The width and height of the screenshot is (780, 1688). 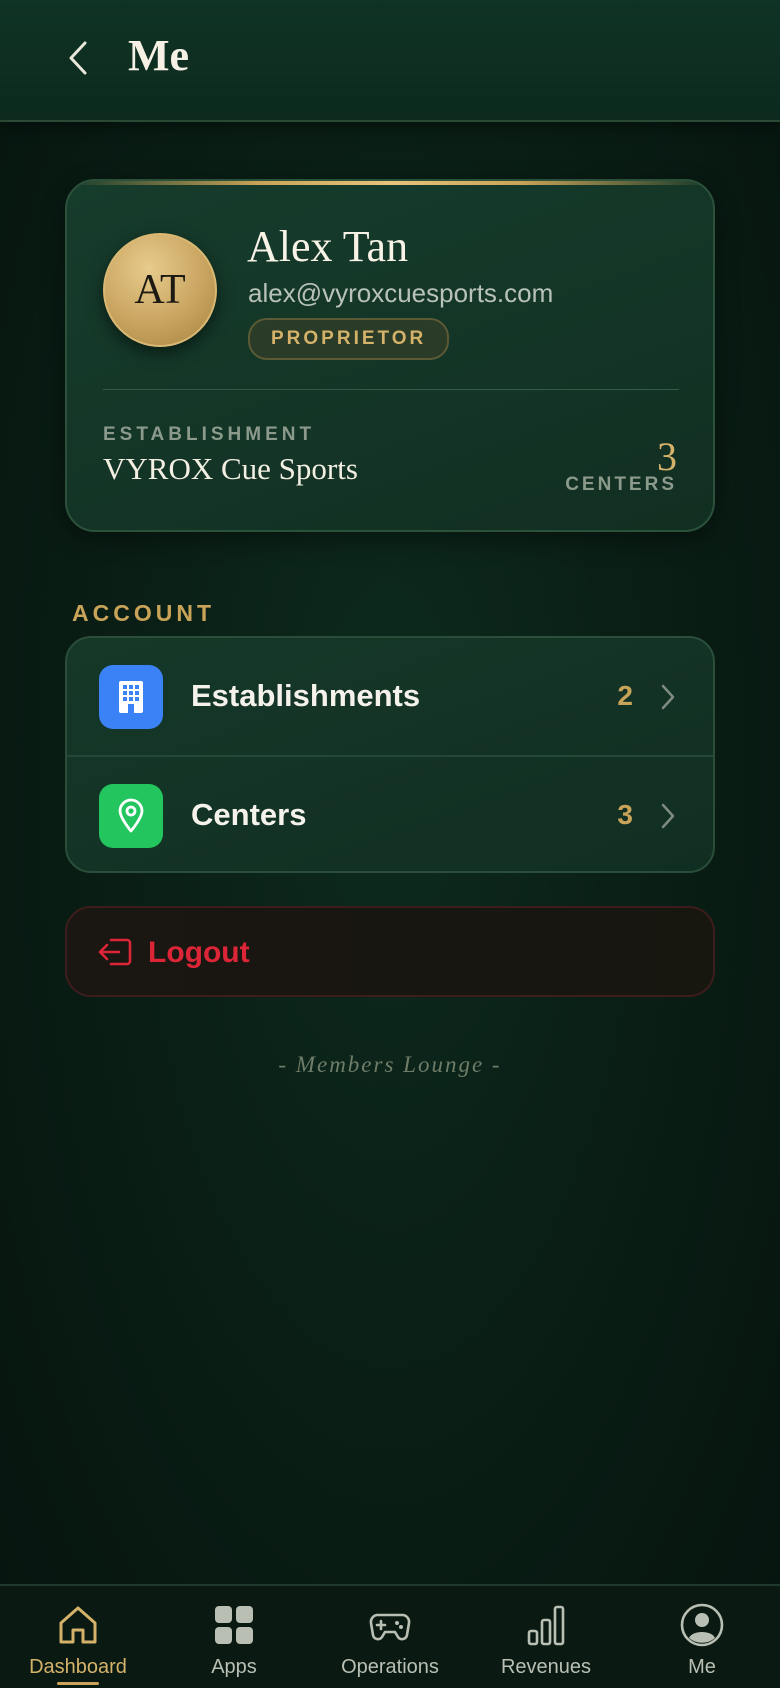 I want to click on location-pin-icon, so click(x=131, y=815).